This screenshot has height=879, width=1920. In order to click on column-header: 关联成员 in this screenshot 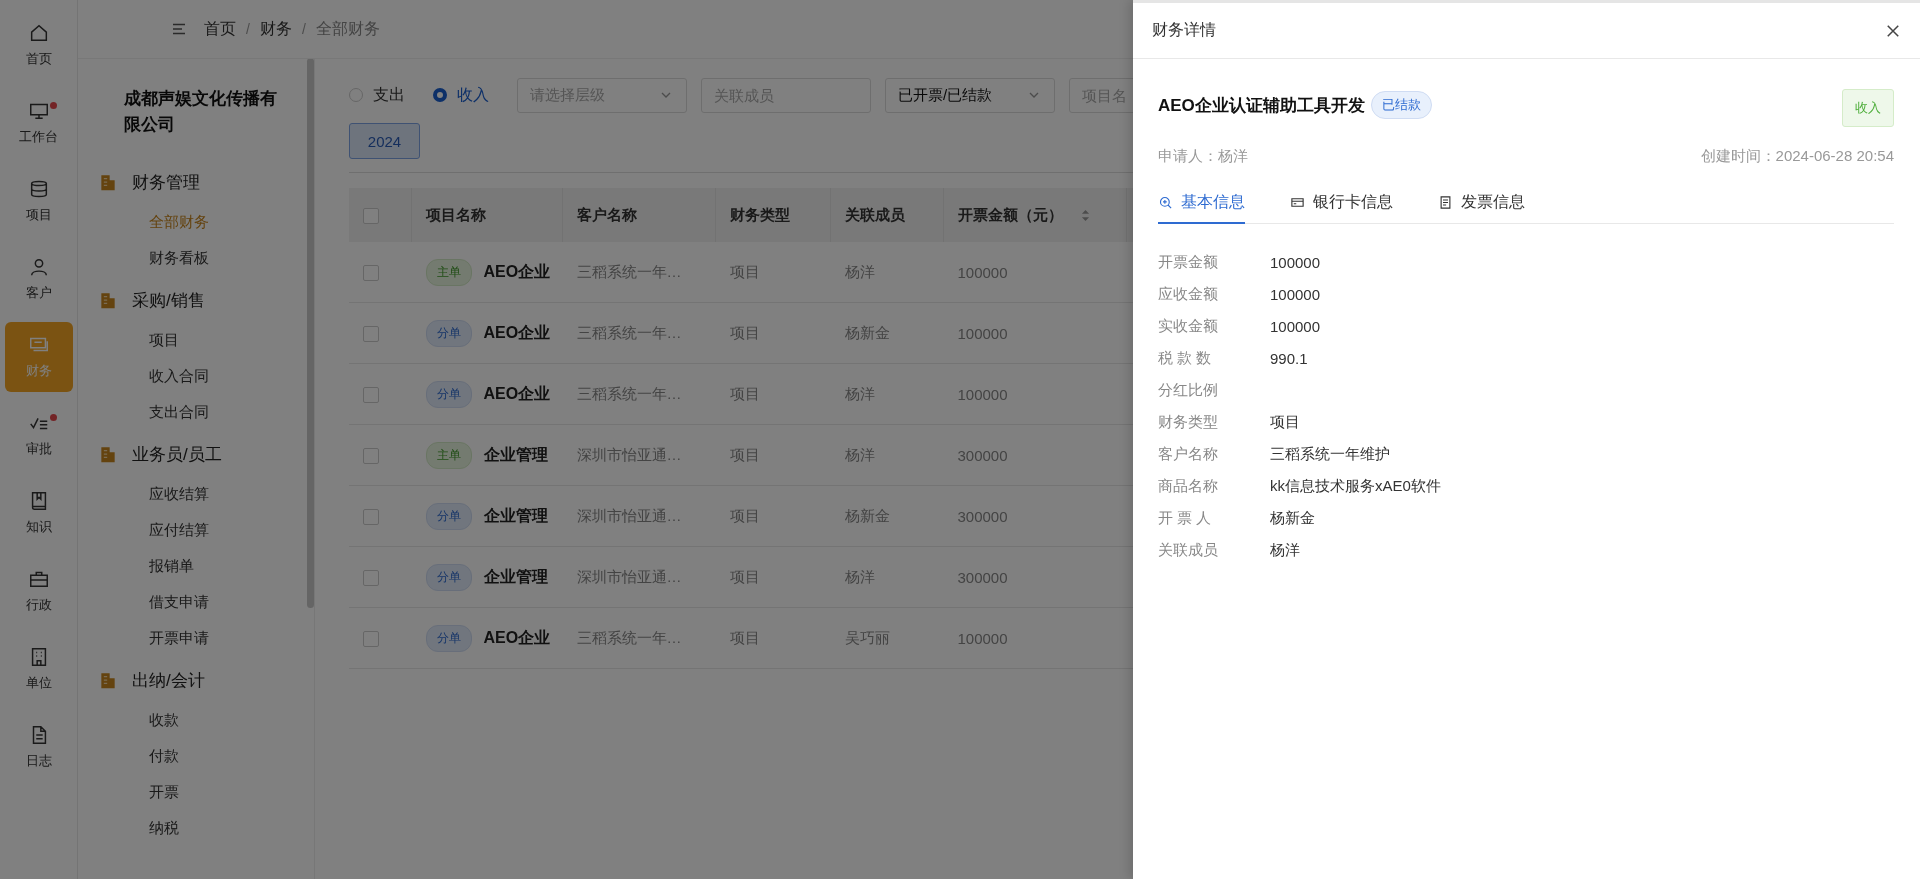, I will do `click(875, 214)`.